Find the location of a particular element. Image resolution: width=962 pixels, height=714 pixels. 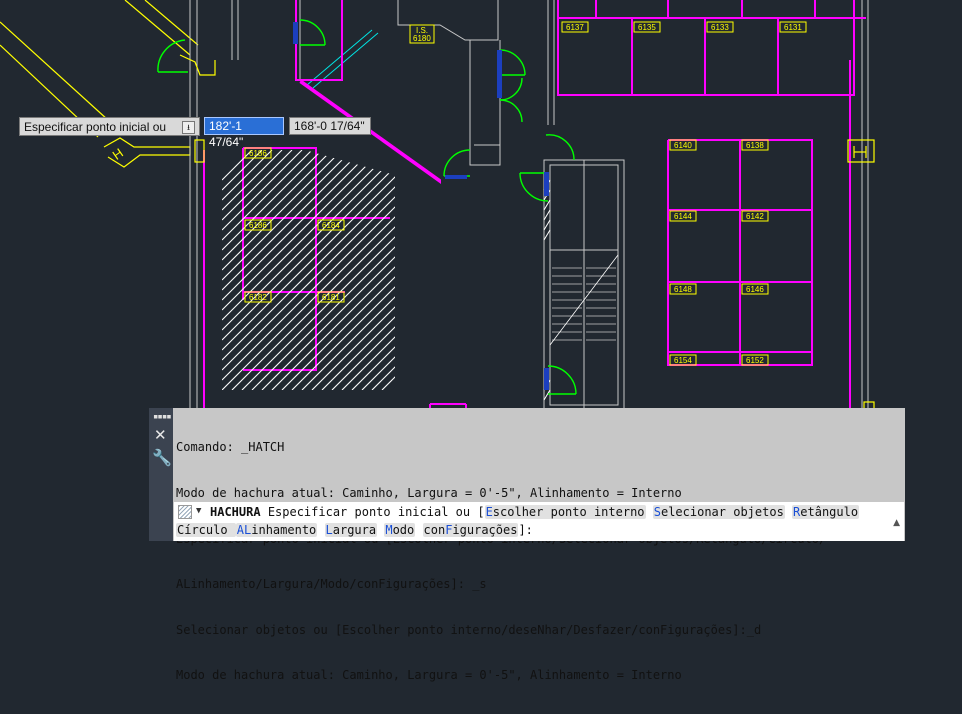

active-command-name: HACHURA is located at coordinates (235, 512).